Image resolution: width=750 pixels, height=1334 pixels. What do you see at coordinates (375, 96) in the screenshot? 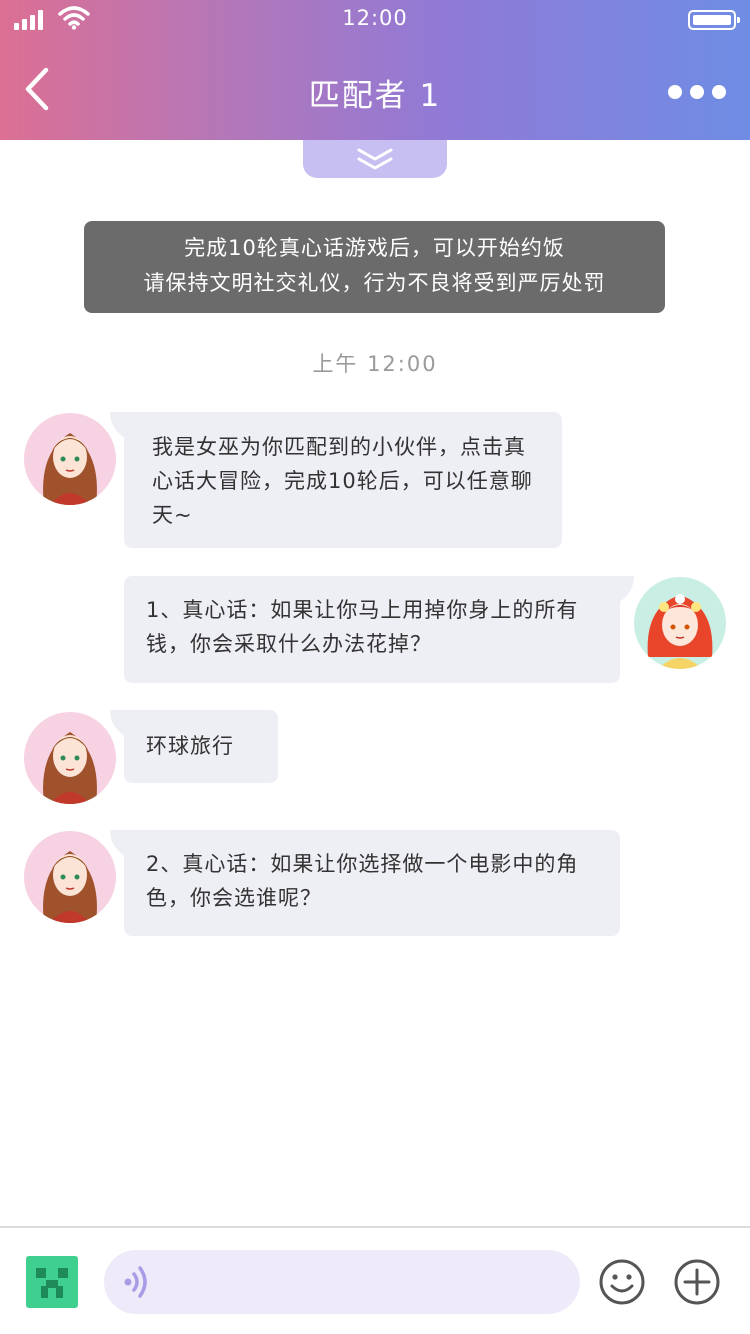
I see `page-title: 匹配者 1` at bounding box center [375, 96].